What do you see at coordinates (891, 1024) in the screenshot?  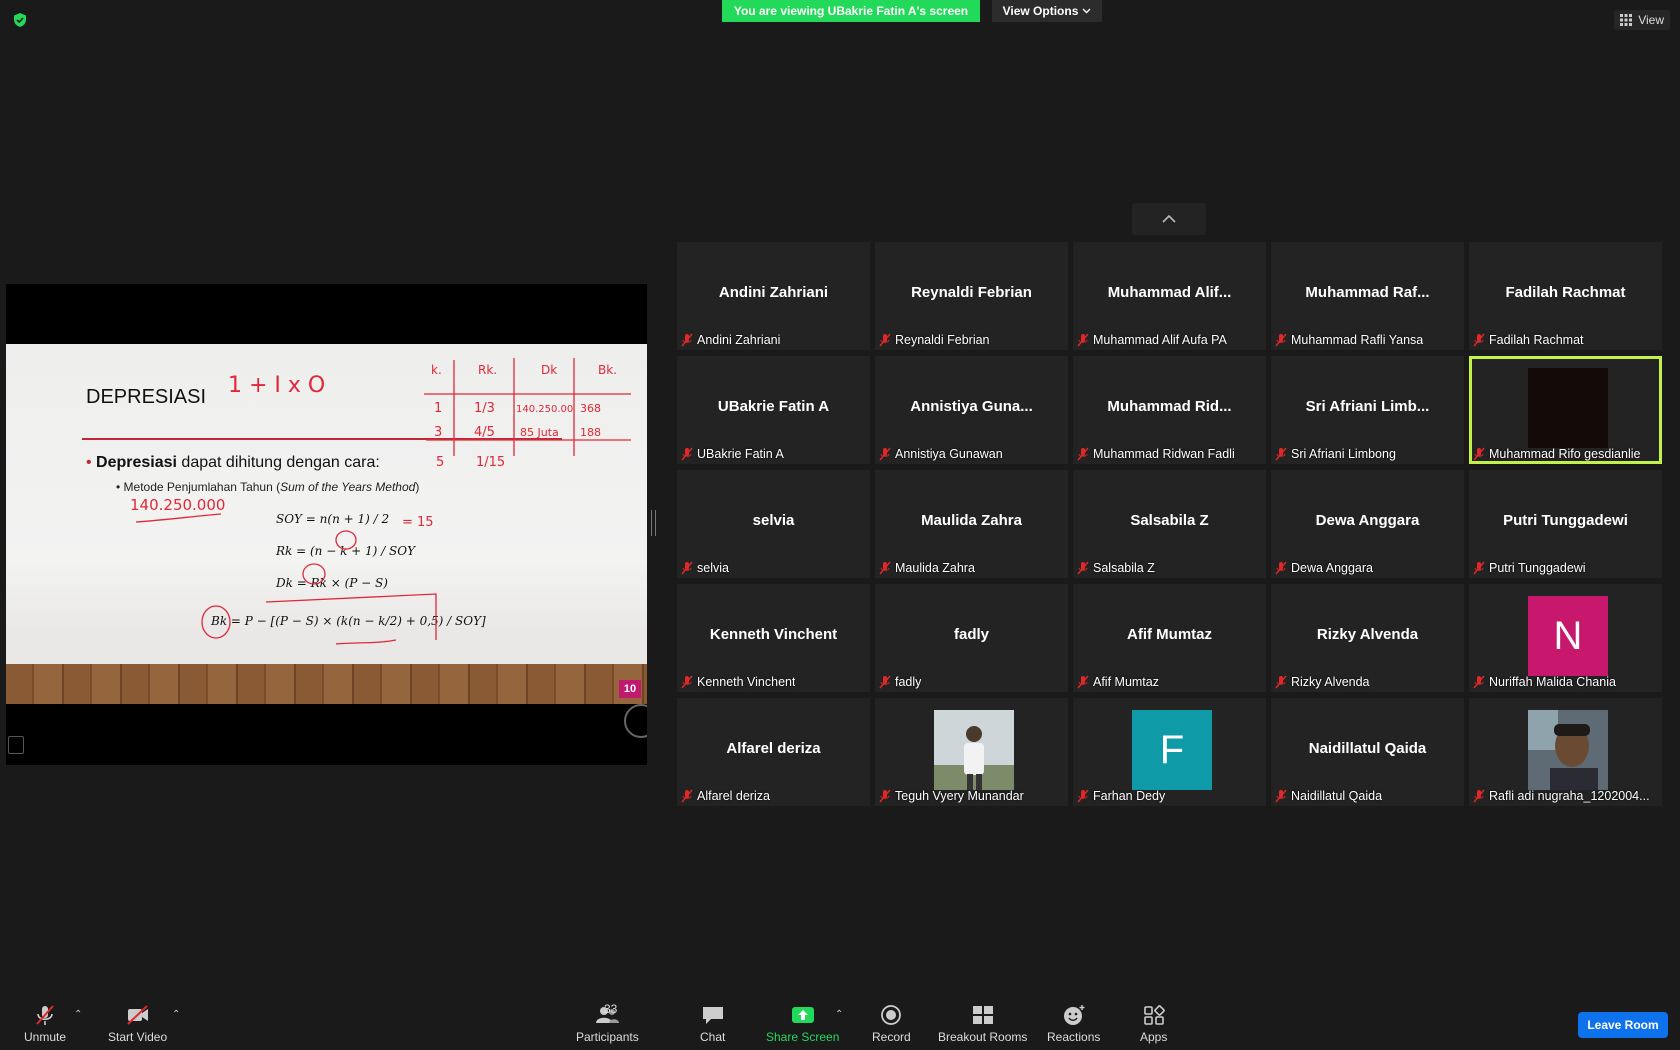 I see `record-button: Record` at bounding box center [891, 1024].